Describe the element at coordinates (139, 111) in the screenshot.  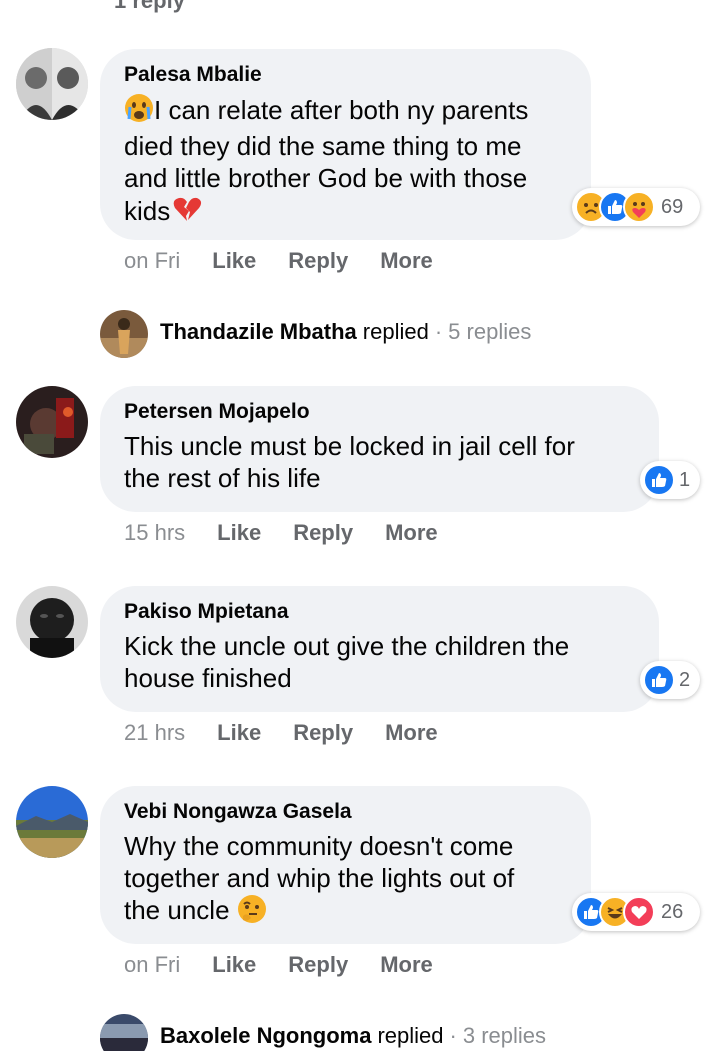
I see `crying-face-icon` at that location.